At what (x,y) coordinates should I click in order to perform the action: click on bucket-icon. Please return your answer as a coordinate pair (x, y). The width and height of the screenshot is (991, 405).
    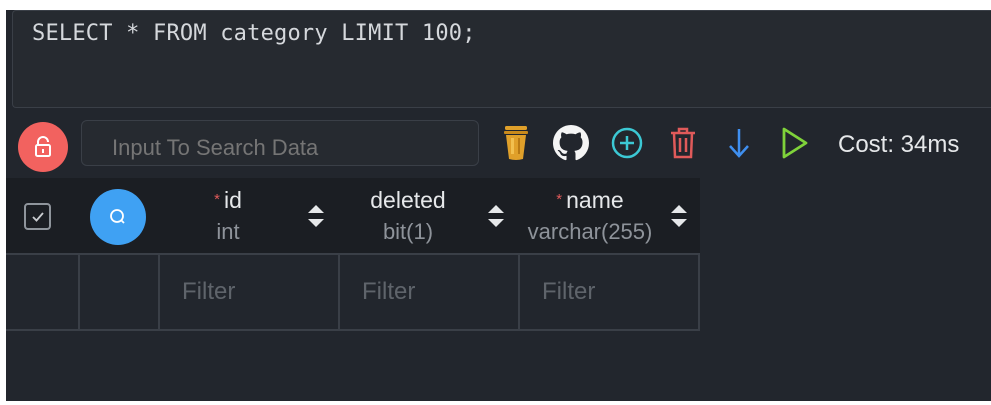
    Looking at the image, I should click on (516, 143).